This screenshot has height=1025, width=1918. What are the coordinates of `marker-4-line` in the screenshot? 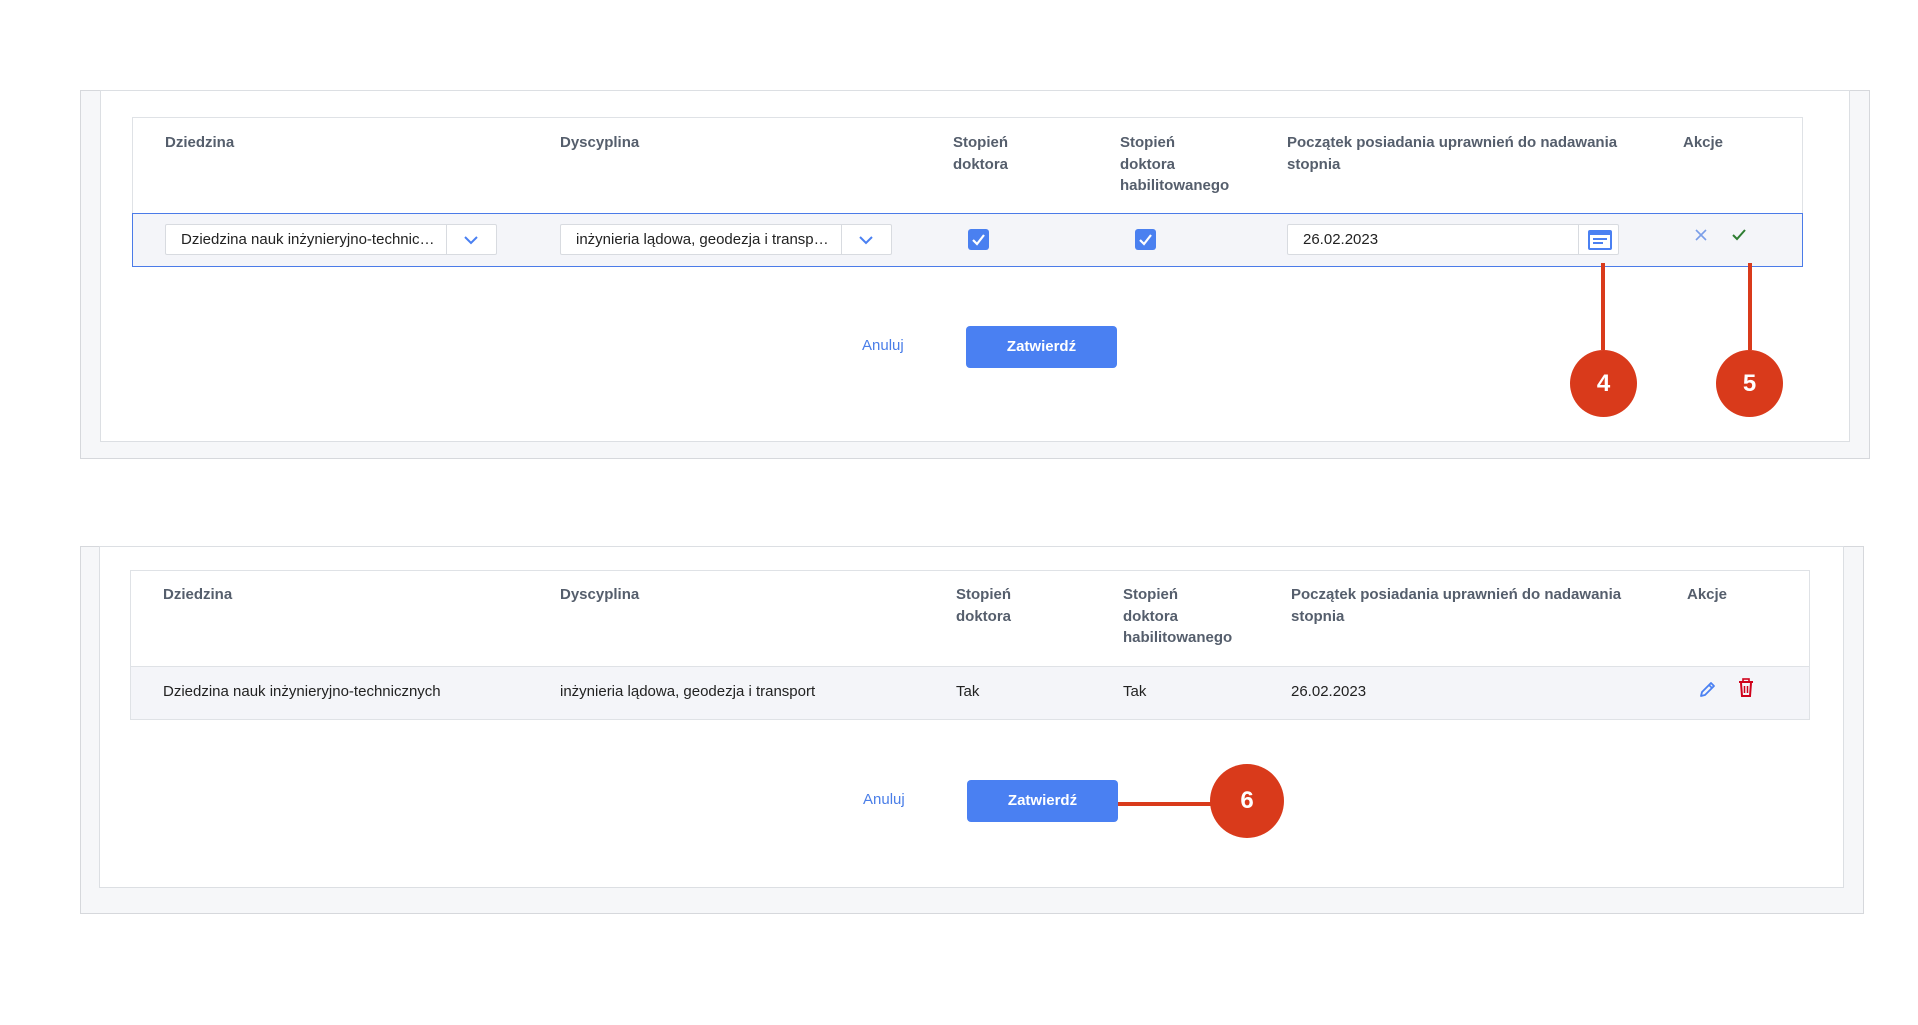 It's located at (1603, 306).